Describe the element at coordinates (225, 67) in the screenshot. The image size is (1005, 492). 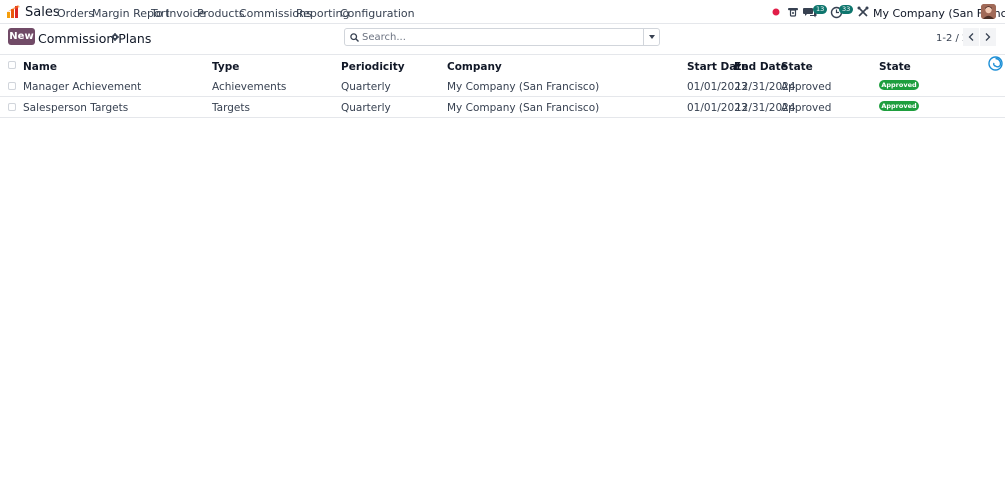
I see `column-header-type: Type` at that location.